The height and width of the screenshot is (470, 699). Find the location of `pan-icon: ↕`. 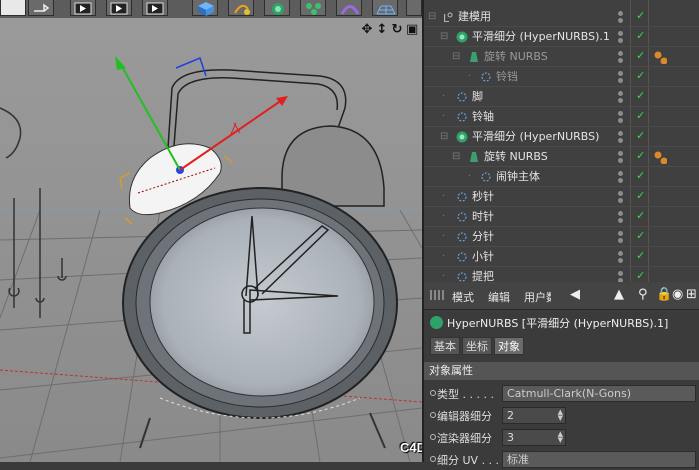

pan-icon: ↕ is located at coordinates (382, 29).